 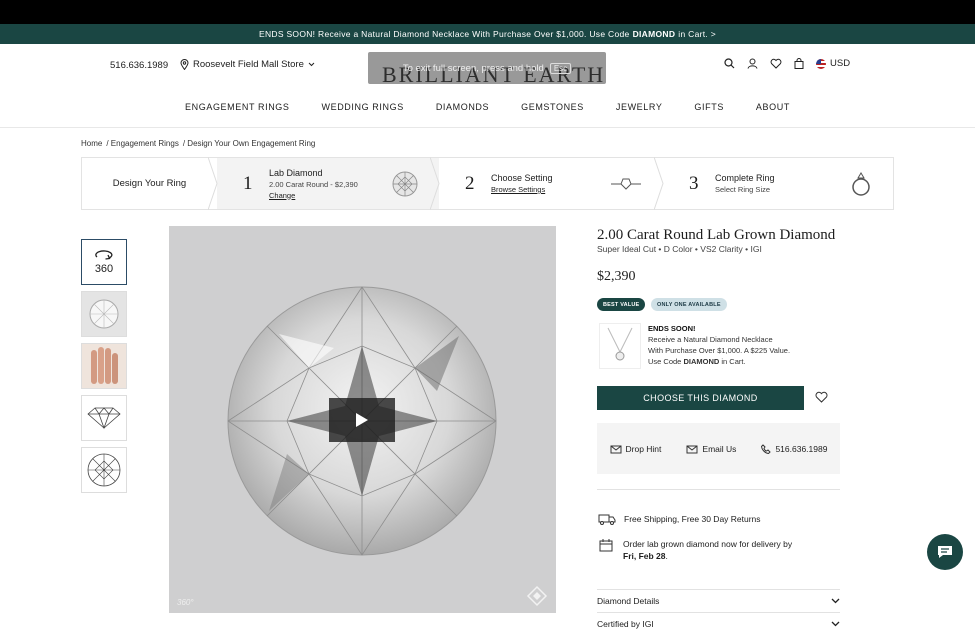 What do you see at coordinates (470, 183) in the screenshot?
I see `step-number: 2` at bounding box center [470, 183].